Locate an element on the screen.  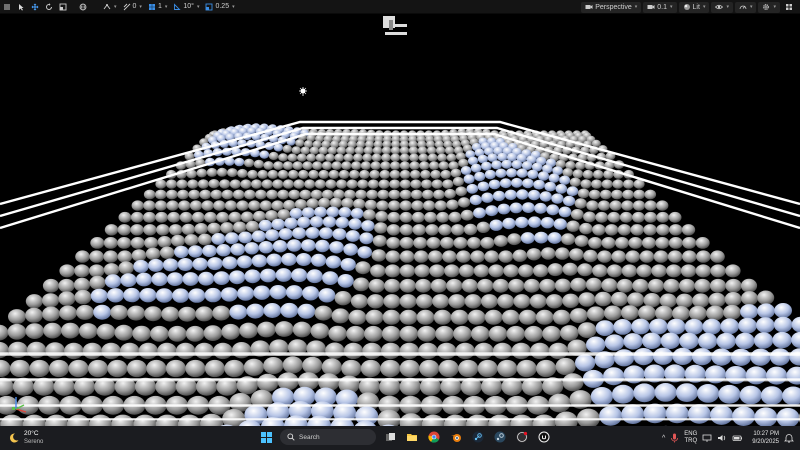
rotation-snap-button: 10° ▾ is located at coordinates (186, 7).